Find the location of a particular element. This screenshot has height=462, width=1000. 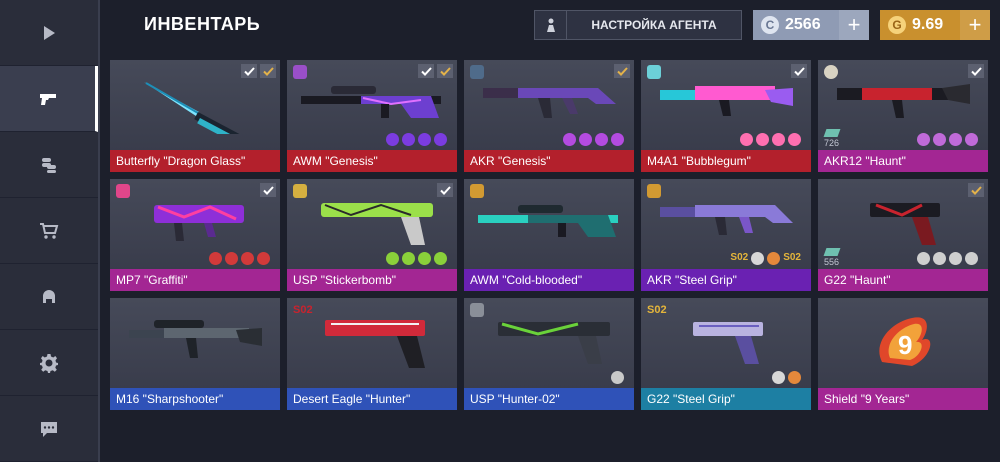

m4a1-bubblegum-image is located at coordinates (726, 101).